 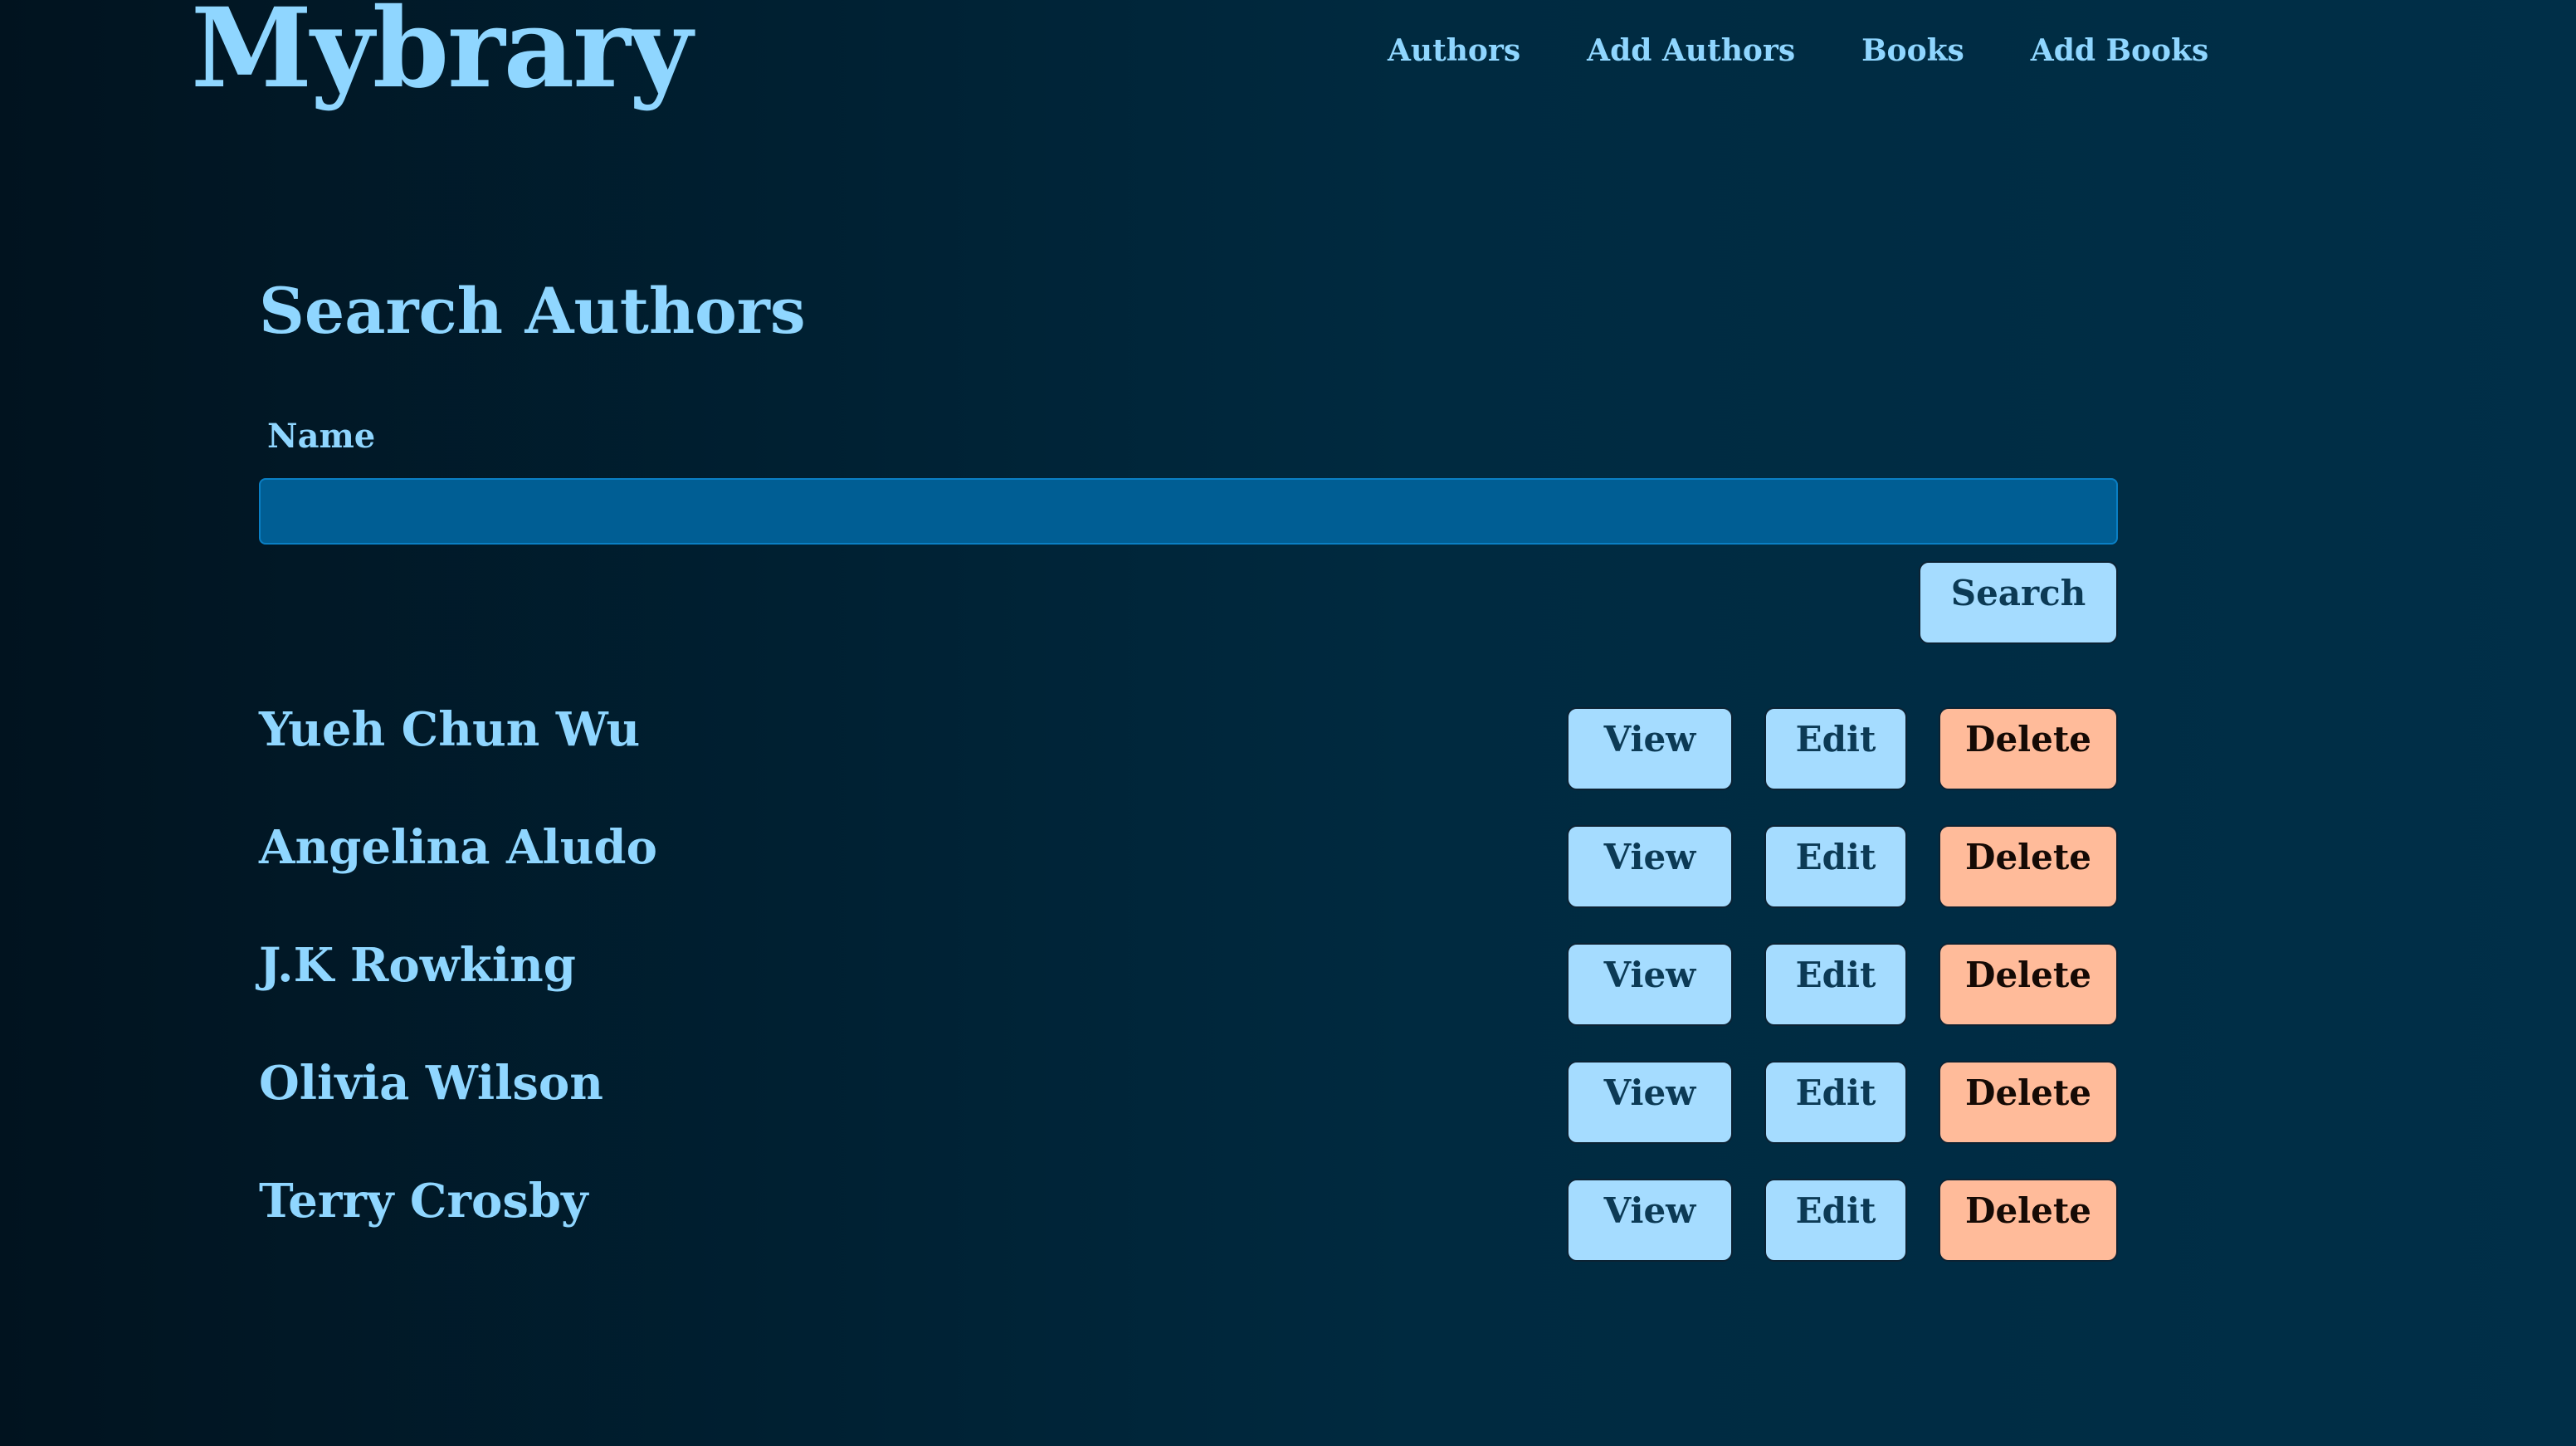 I want to click on author-row: Yueh Chun Wu View Edit Delete, so click(x=1188, y=748).